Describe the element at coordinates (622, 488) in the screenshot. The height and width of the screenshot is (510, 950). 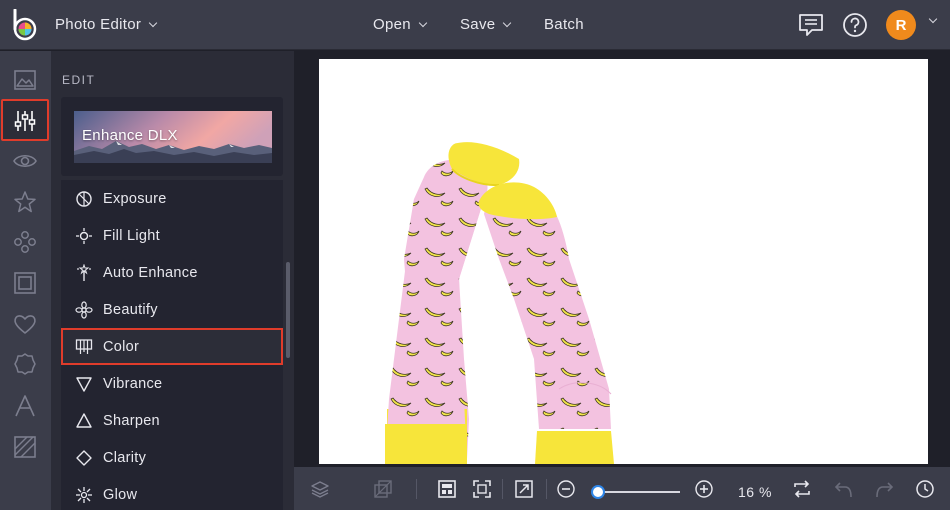
I see `bottom-toolbar` at that location.